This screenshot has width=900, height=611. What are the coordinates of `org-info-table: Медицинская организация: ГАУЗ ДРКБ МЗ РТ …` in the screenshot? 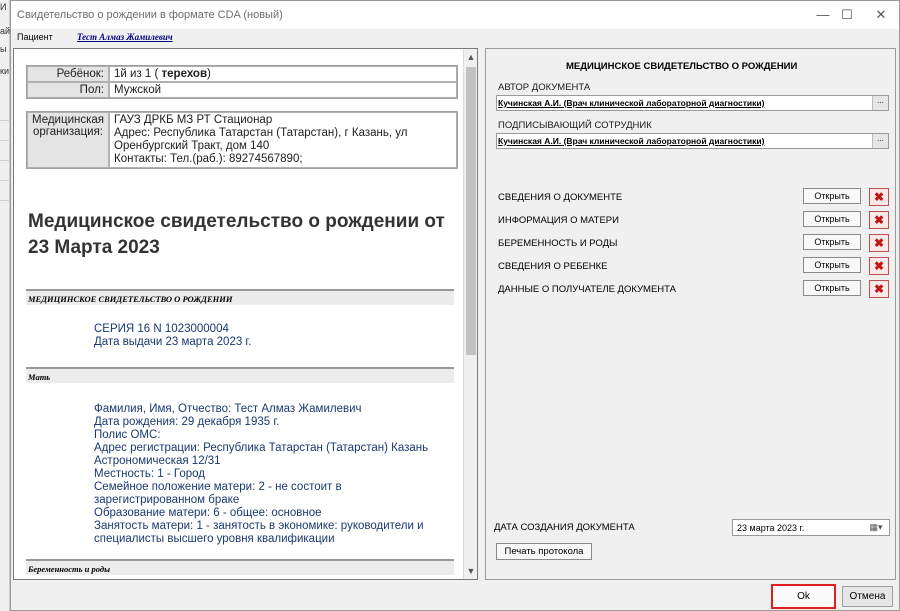 It's located at (242, 140).